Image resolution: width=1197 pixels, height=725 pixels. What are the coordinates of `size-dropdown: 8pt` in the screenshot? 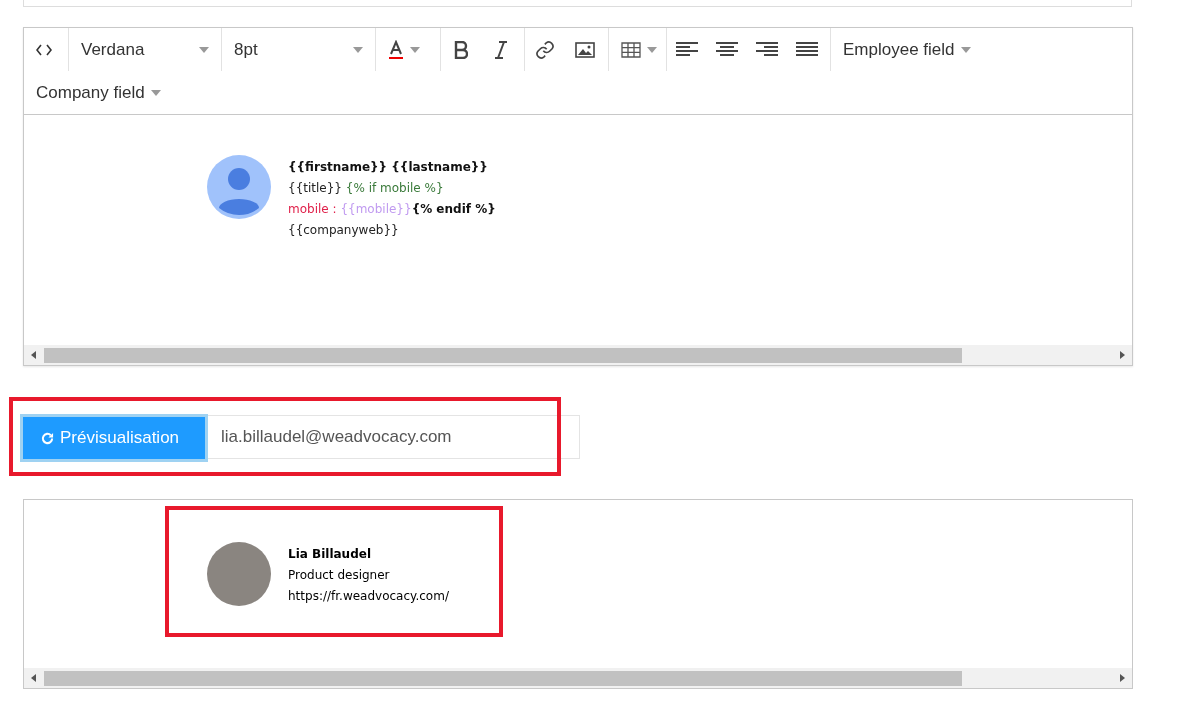 It's located at (298, 49).